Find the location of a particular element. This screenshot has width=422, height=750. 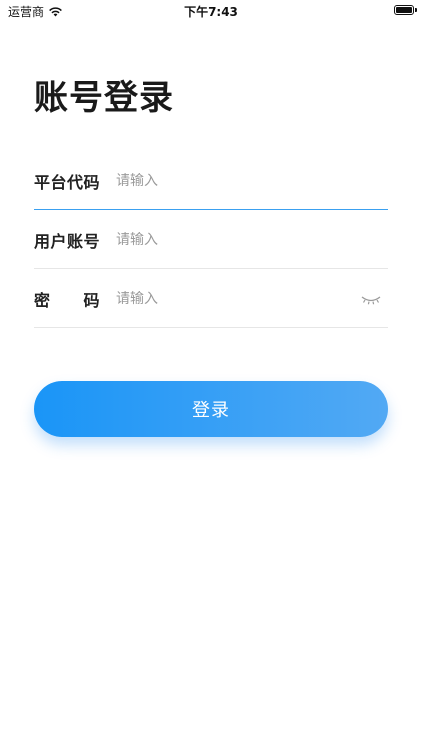

account-label: 用户账号 is located at coordinates (67, 241).